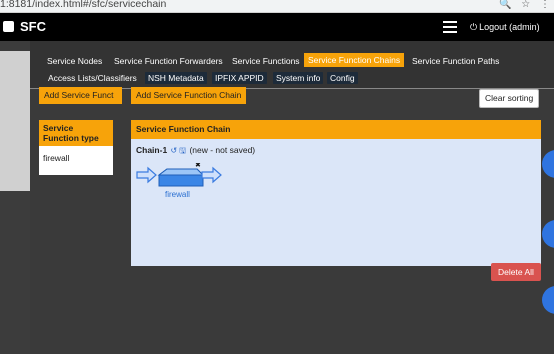  What do you see at coordinates (83, 5) in the screenshot?
I see `url-text: 1:8181/index.html#/sfc/servicechain` at bounding box center [83, 5].